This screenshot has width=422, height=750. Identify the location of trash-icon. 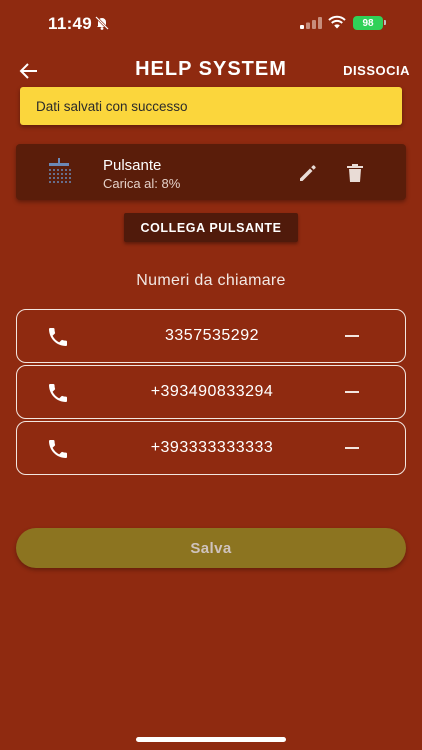
(355, 173).